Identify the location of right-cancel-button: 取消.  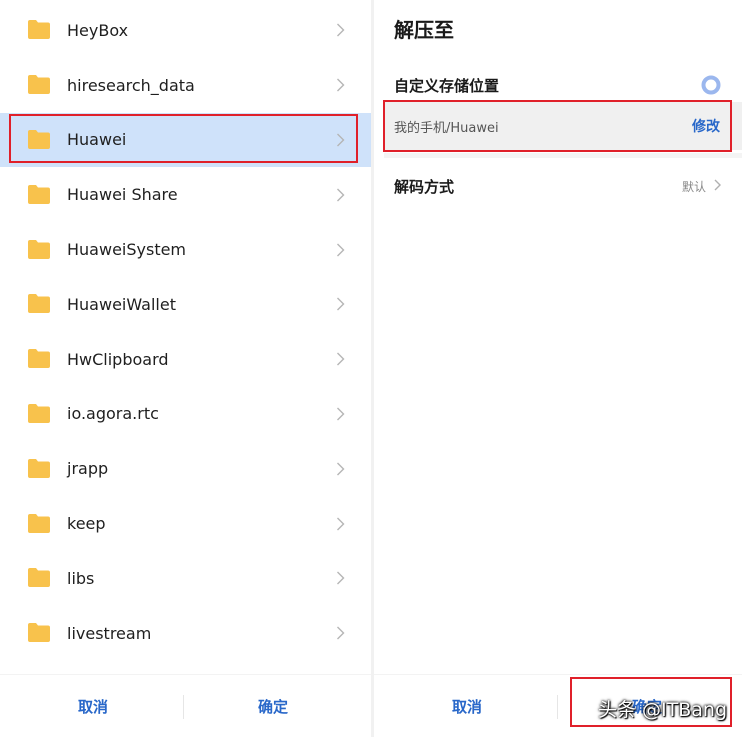
(467, 707).